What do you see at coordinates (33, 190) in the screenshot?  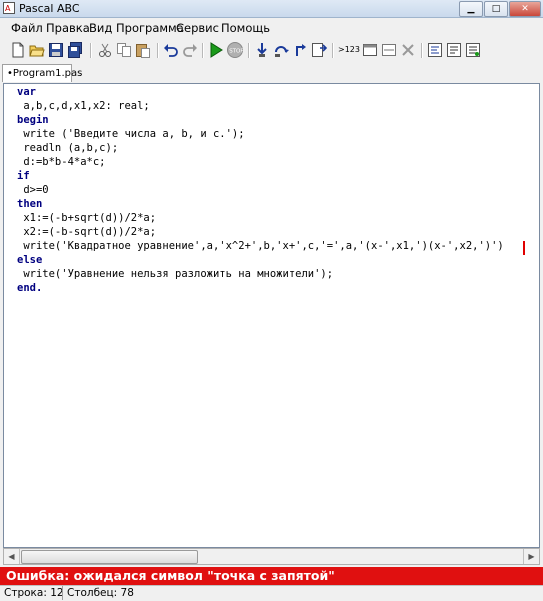 I see `code-line: d>=0` at bounding box center [33, 190].